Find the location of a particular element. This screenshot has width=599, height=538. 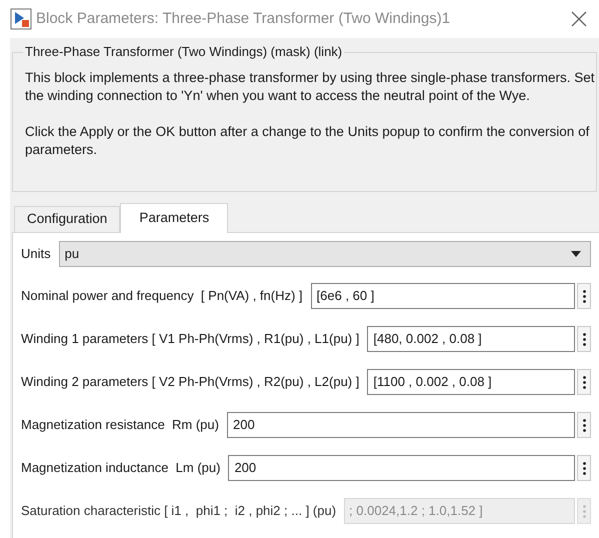

parameter-field: [1100 , 0.002 , 0.08 ] is located at coordinates (471, 382).